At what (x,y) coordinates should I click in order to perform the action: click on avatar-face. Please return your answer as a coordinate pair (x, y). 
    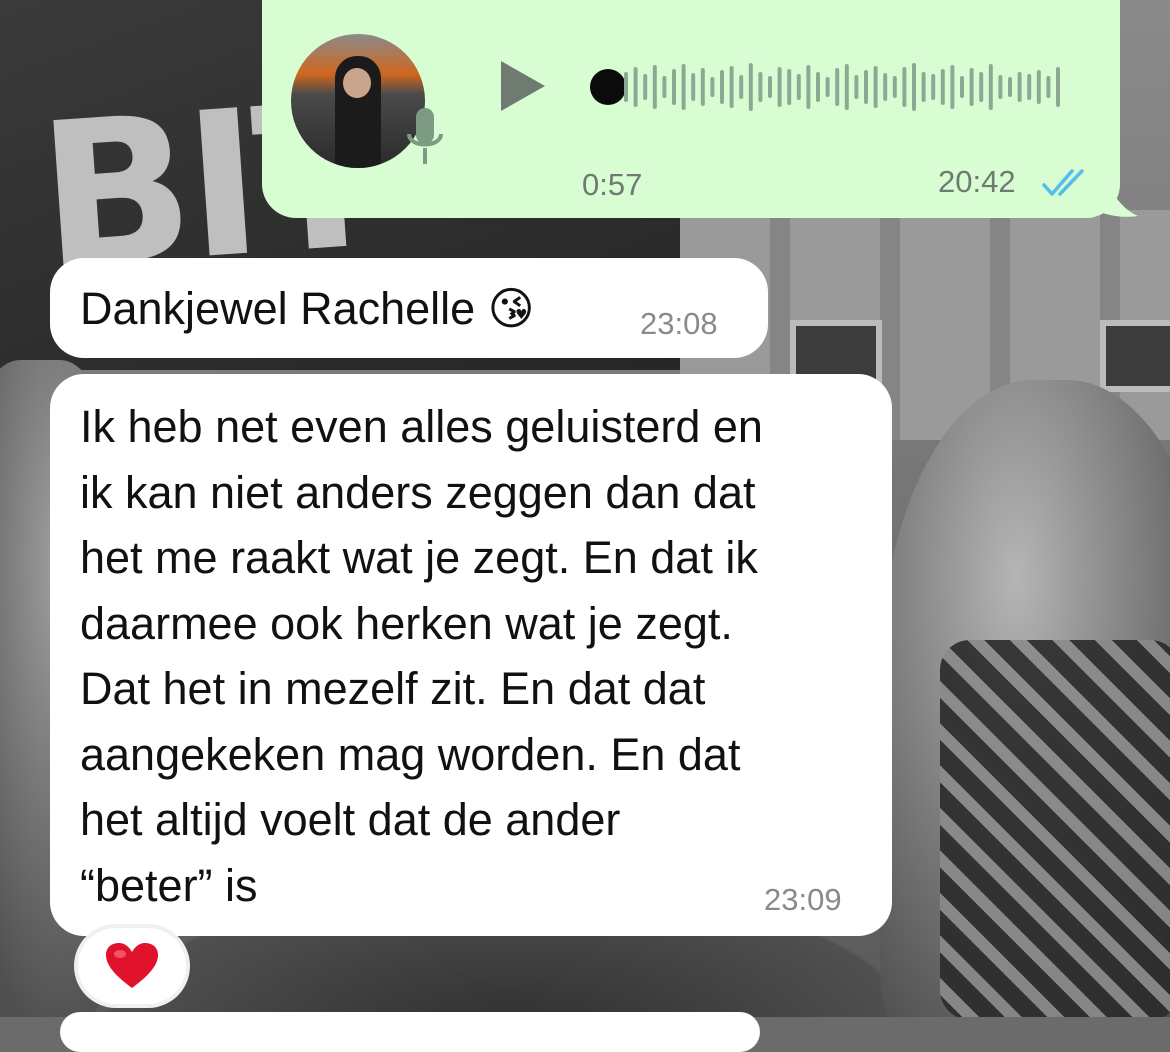
    Looking at the image, I should click on (357, 83).